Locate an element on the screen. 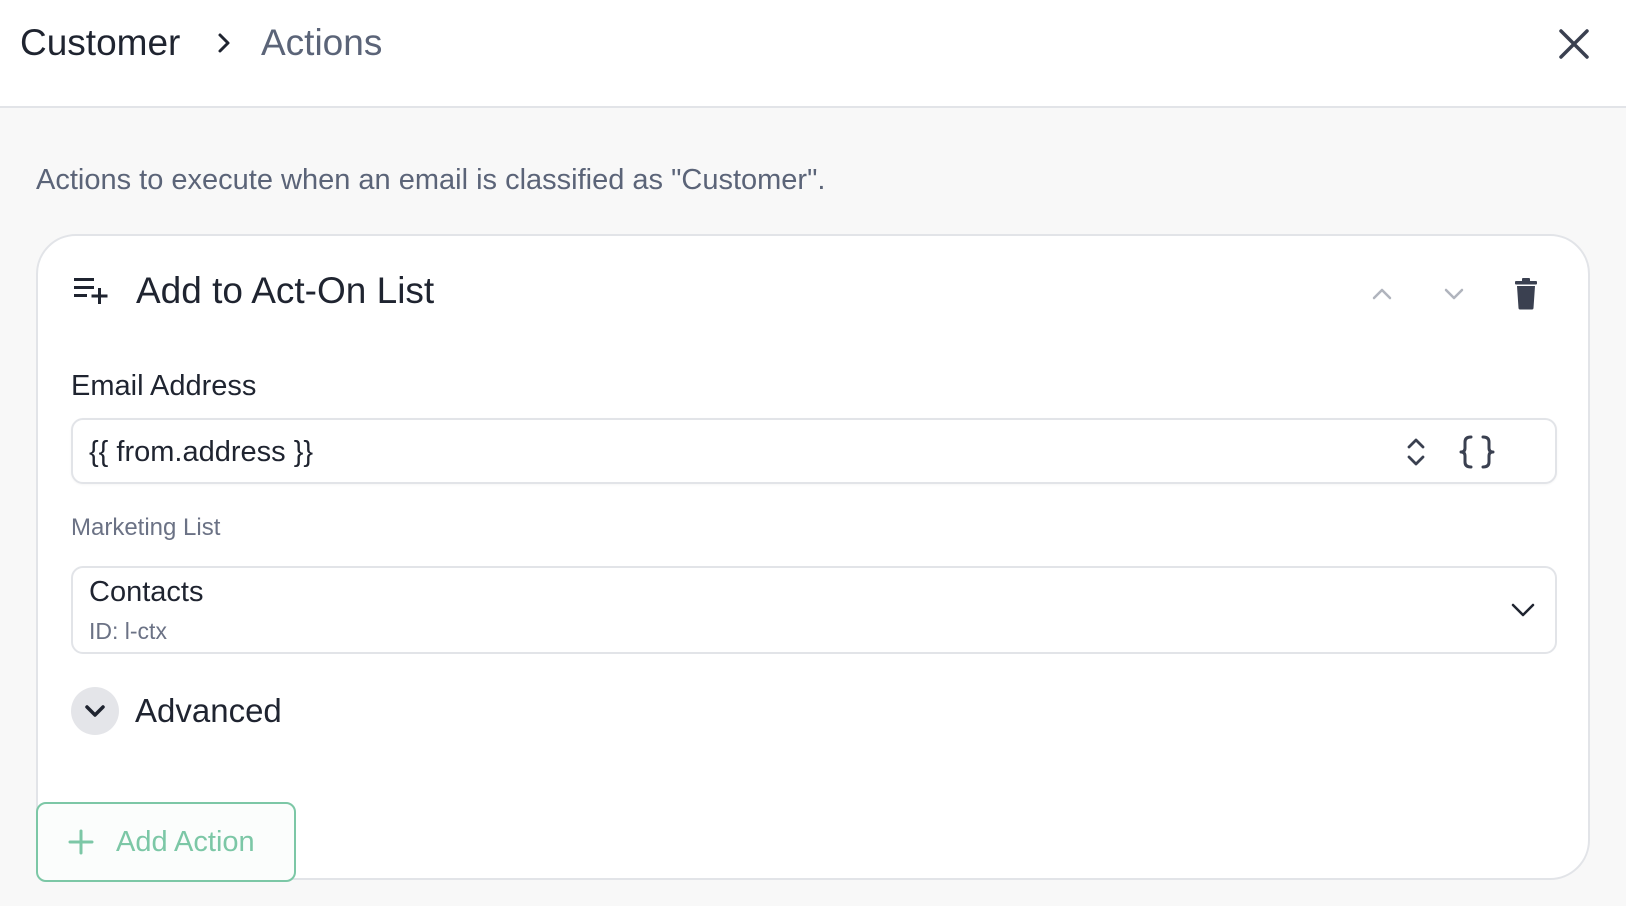  move-up-button is located at coordinates (1382, 294).